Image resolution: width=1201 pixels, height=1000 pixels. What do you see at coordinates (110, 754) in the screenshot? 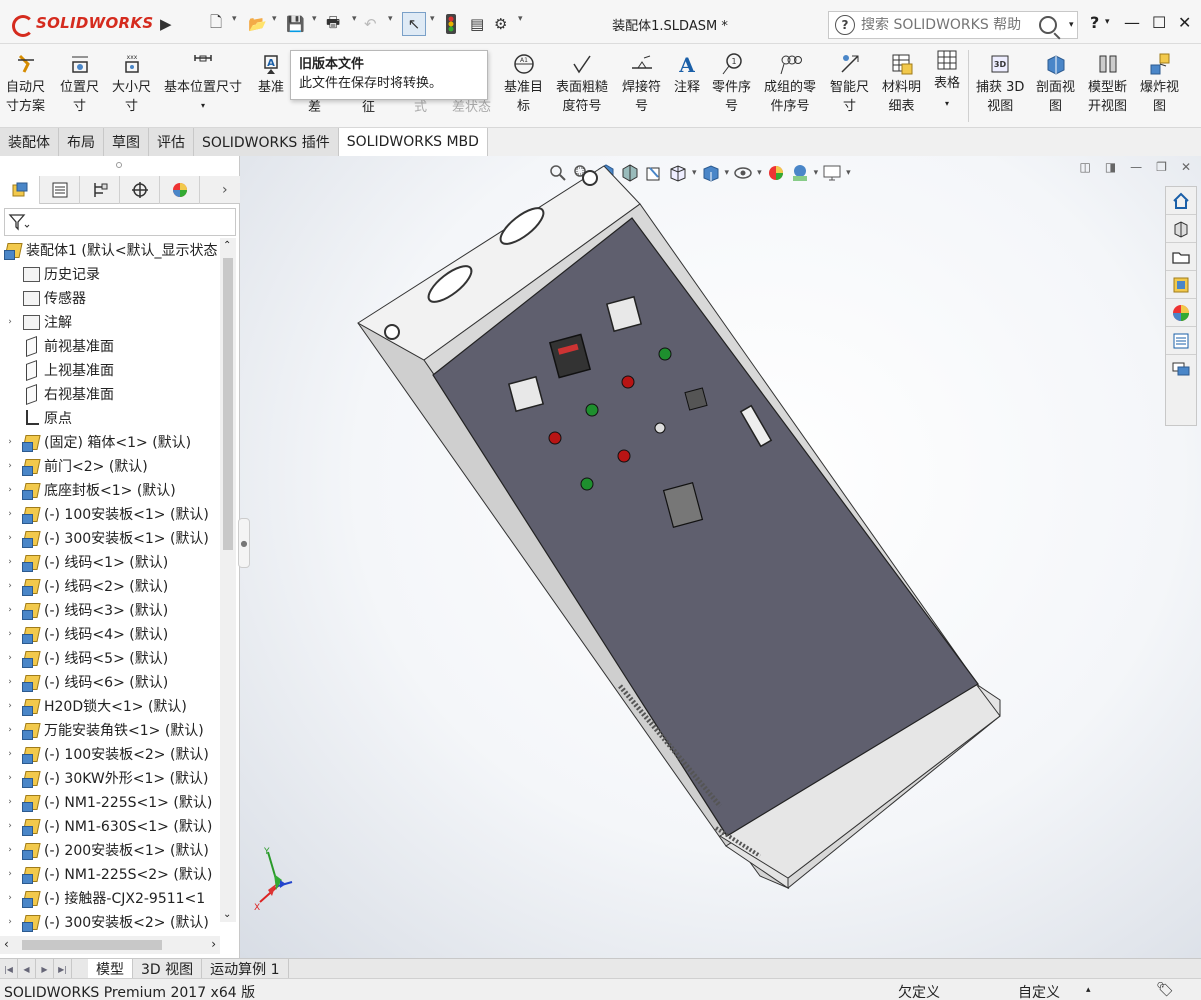
I see `tree-item: › (-) 100安装板<2> (默认)` at bounding box center [110, 754].